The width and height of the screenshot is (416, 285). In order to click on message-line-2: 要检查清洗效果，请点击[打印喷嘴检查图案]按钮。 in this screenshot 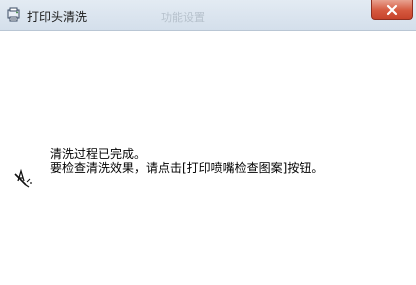, I will do `click(187, 168)`.